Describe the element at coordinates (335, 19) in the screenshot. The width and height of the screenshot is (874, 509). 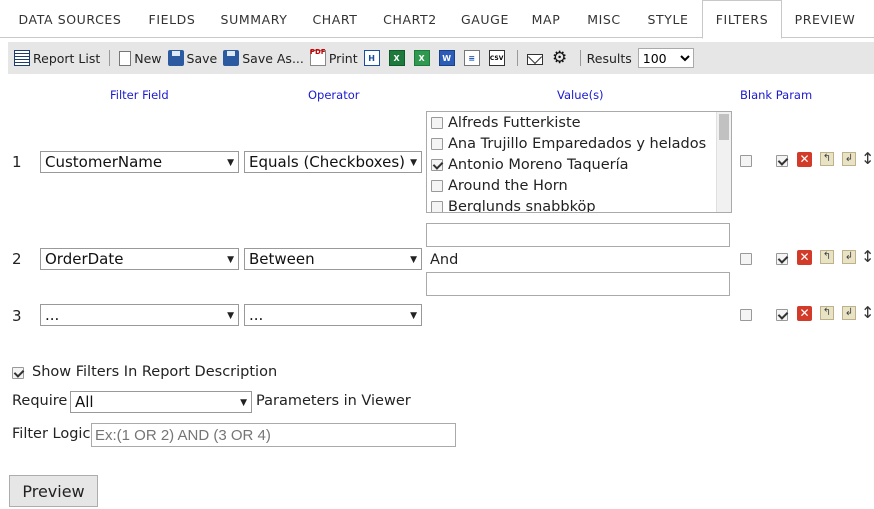
I see `tab-chart: CHART` at that location.